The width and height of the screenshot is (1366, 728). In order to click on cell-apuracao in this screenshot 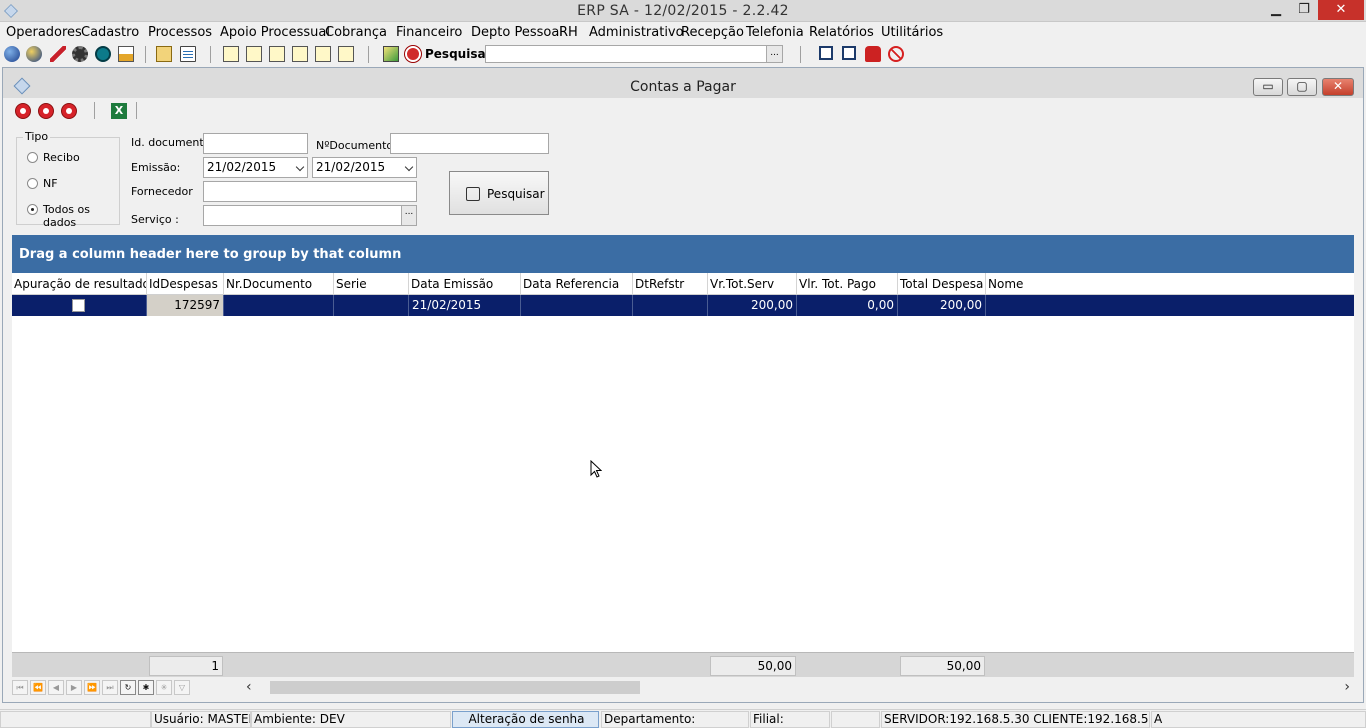, I will do `click(79, 305)`.